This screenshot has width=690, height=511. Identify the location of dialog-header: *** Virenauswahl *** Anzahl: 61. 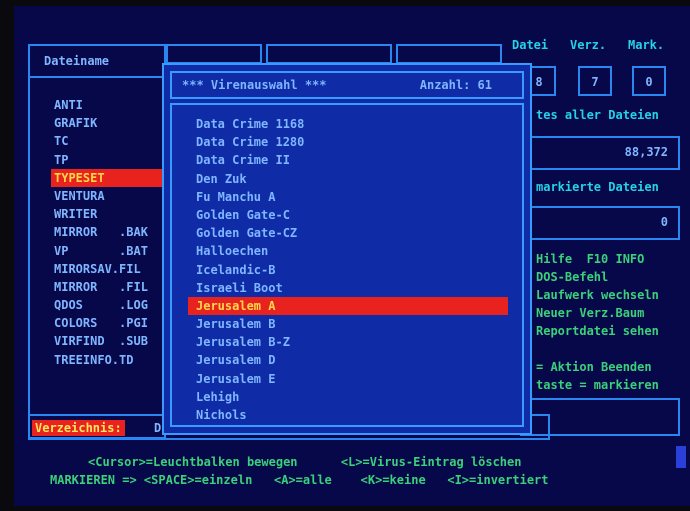
(347, 85).